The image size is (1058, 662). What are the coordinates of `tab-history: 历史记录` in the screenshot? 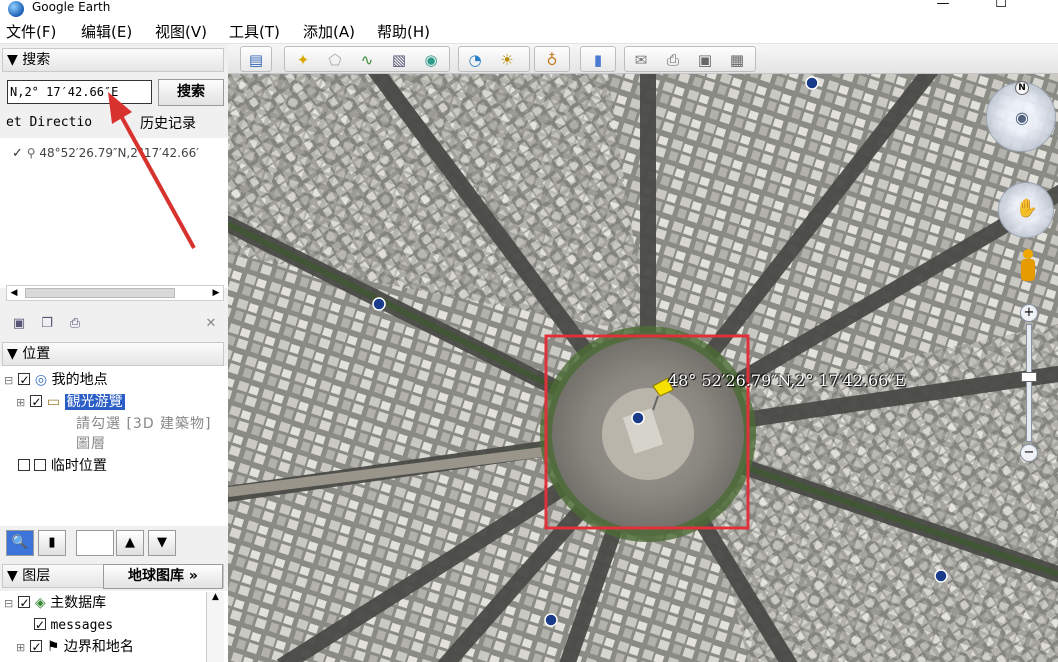 It's located at (168, 123).